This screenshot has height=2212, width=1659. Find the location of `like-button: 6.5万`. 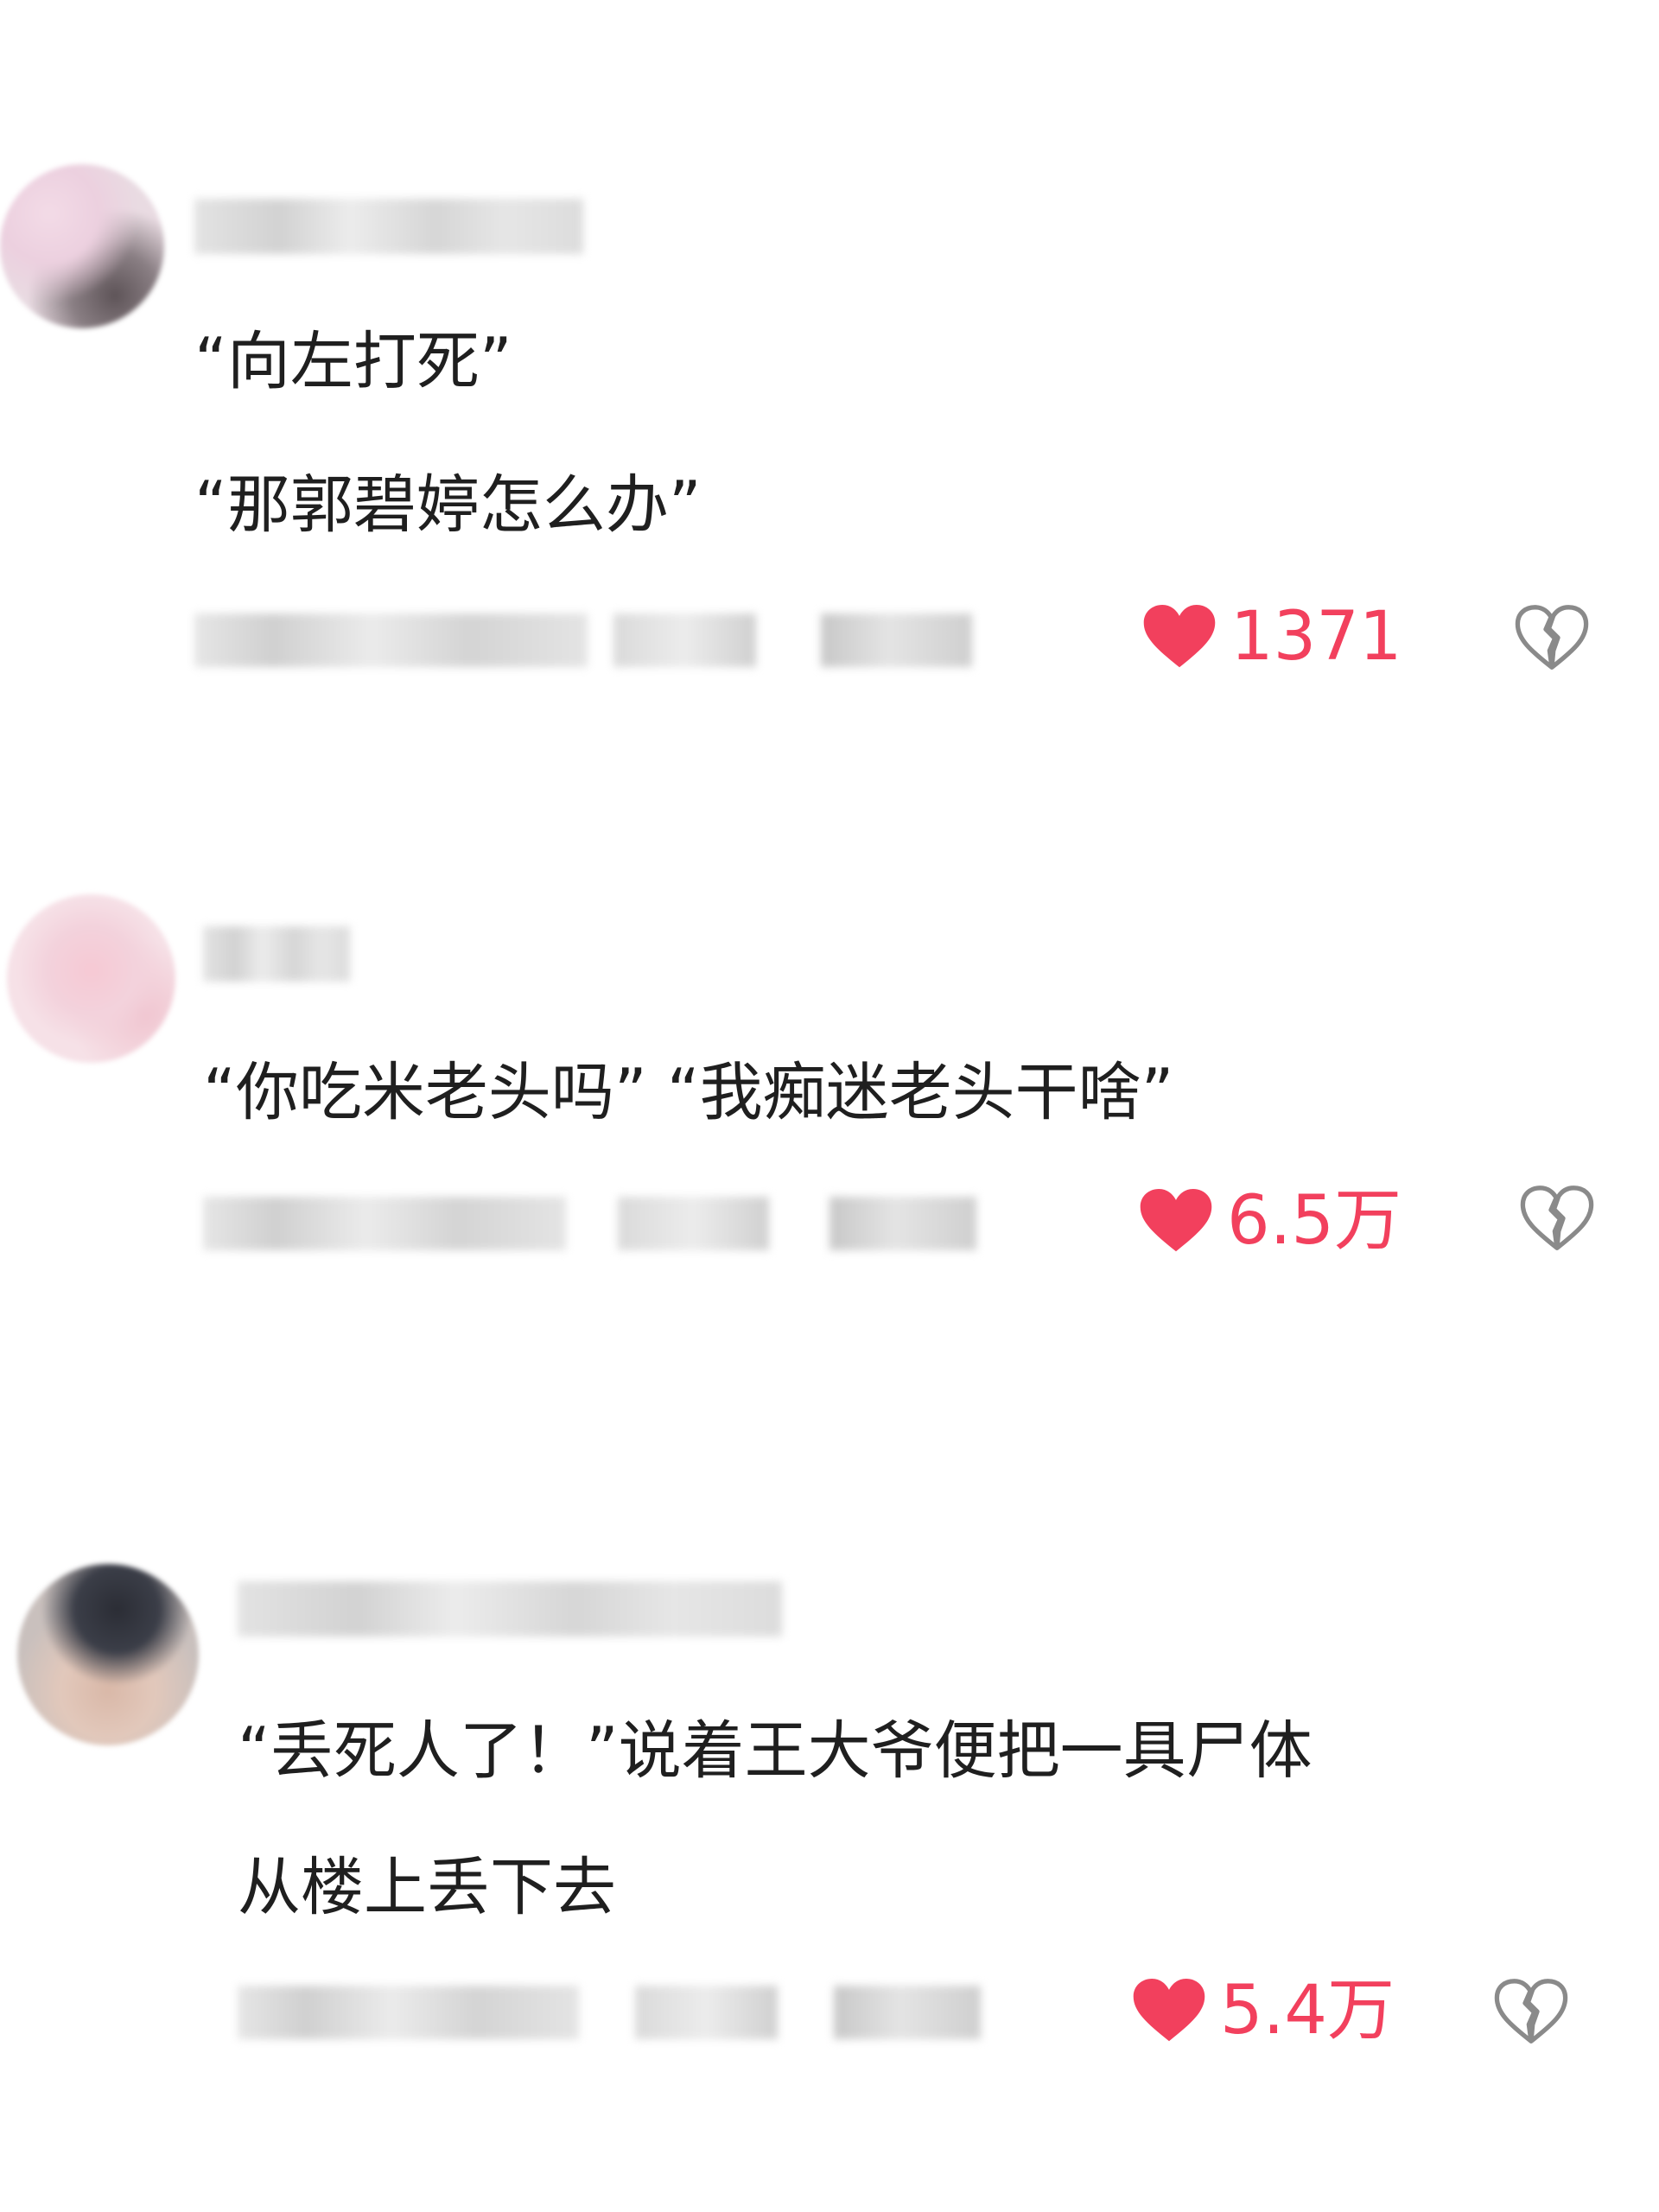

like-button: 6.5万 is located at coordinates (1270, 1221).